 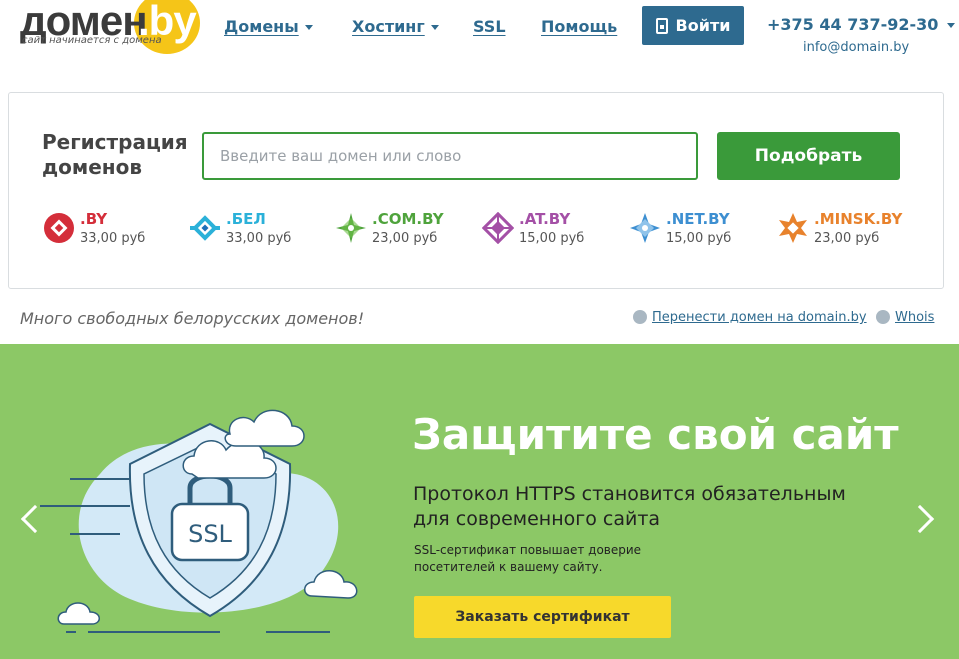 I want to click on banner-title: Защитите свой сайт, so click(x=655, y=434).